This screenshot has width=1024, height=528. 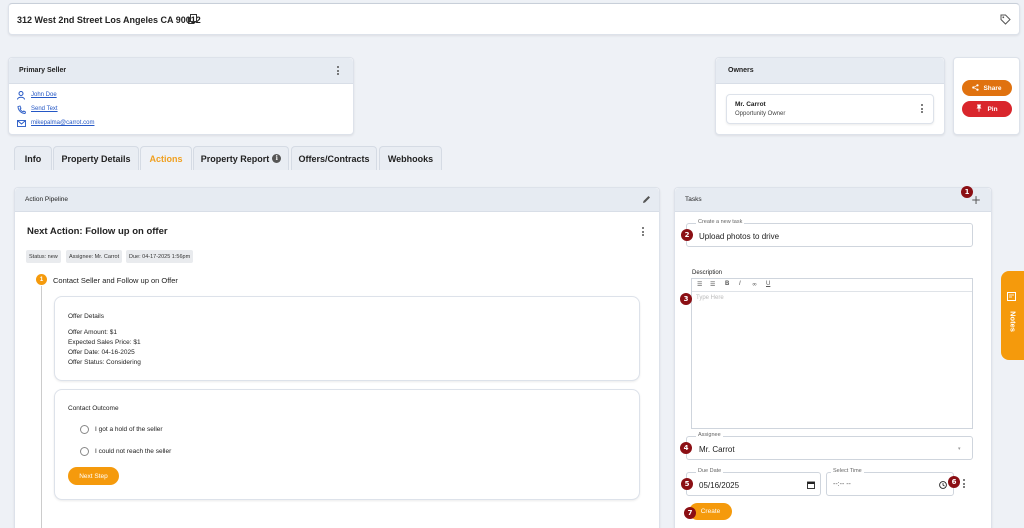 What do you see at coordinates (687, 235) in the screenshot?
I see `badge-2: 2` at bounding box center [687, 235].